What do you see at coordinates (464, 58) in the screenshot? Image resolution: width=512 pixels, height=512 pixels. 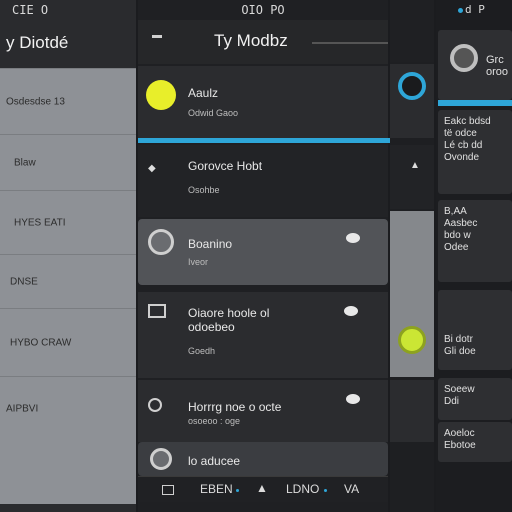 I see `profile-icon` at bounding box center [464, 58].